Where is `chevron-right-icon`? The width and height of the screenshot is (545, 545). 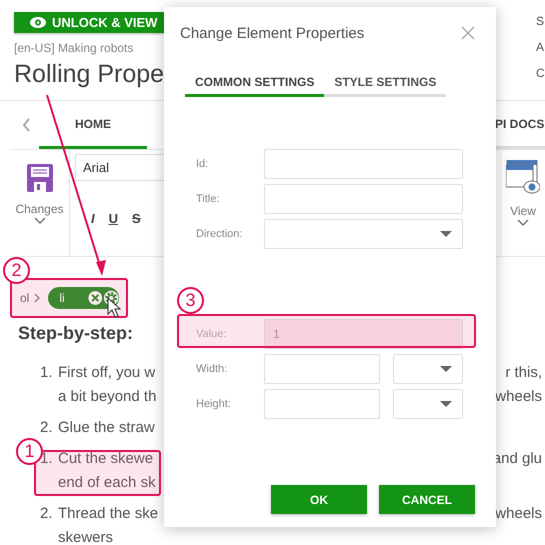
chevron-right-icon is located at coordinates (37, 298).